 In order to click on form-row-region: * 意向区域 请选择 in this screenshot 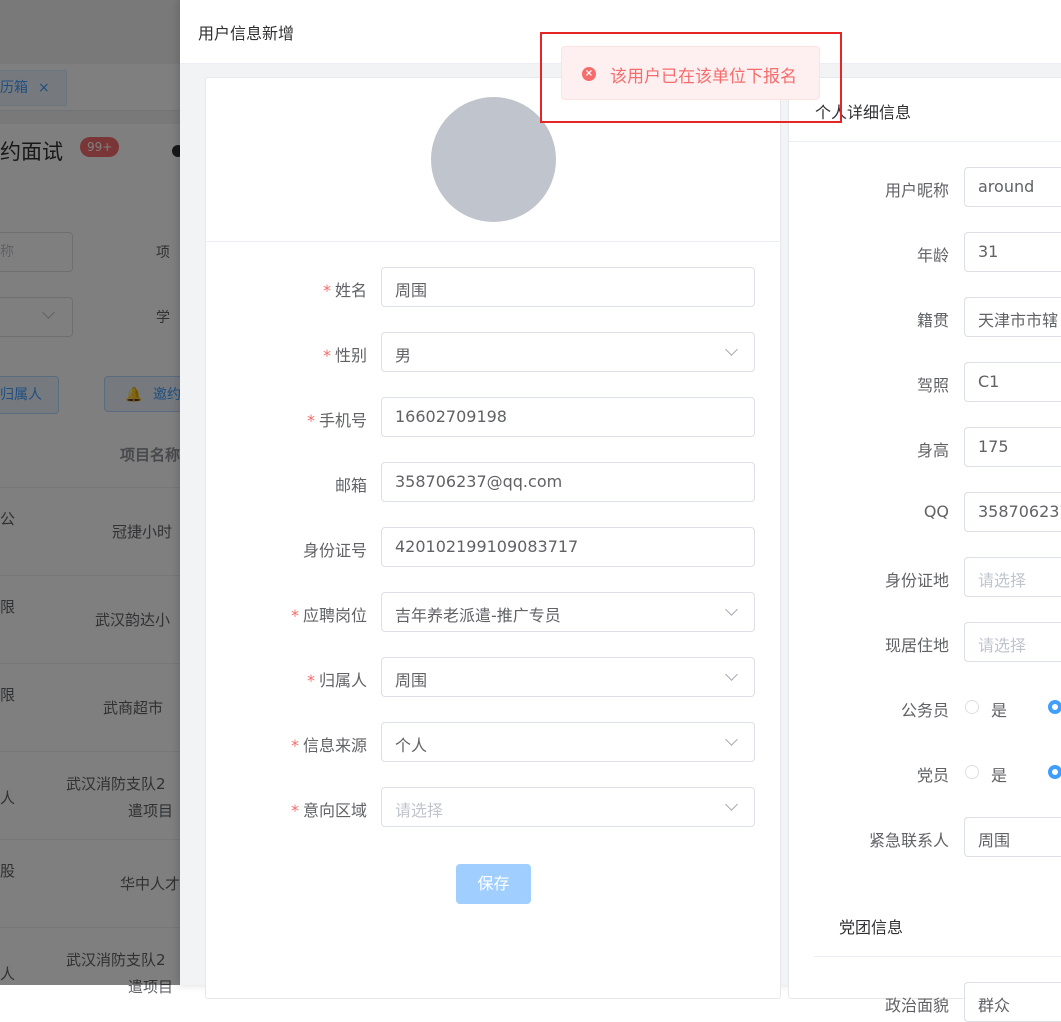, I will do `click(493, 807)`.